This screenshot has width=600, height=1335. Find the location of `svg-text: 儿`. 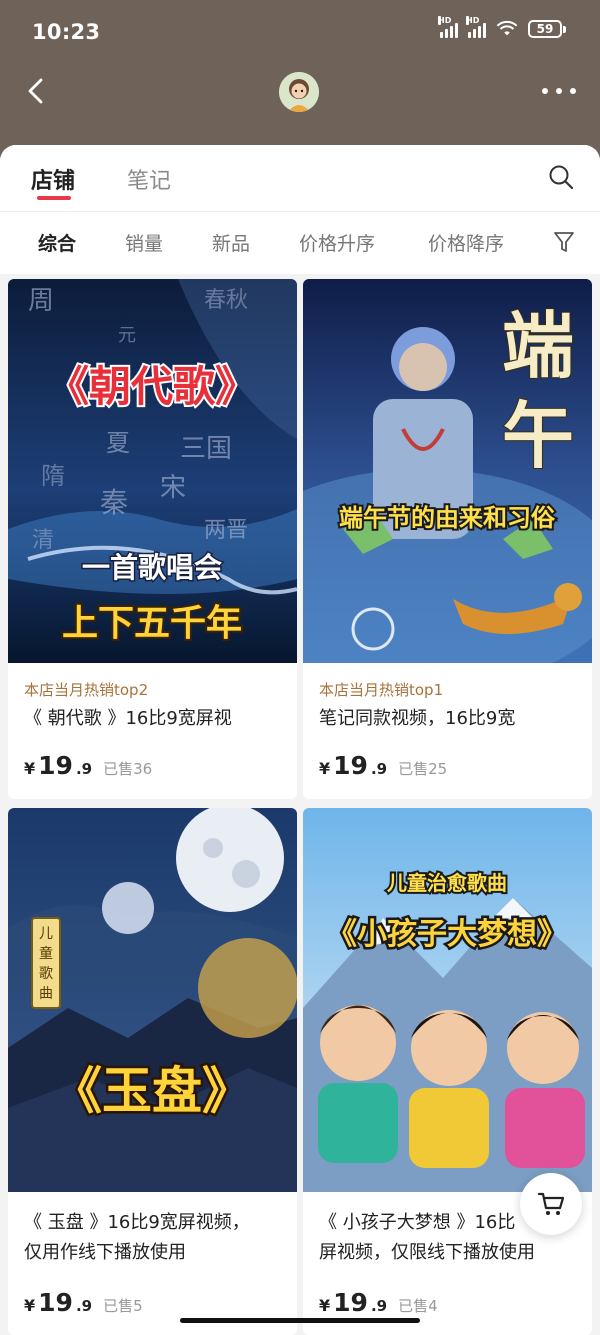

svg-text: 儿 is located at coordinates (46, 934).